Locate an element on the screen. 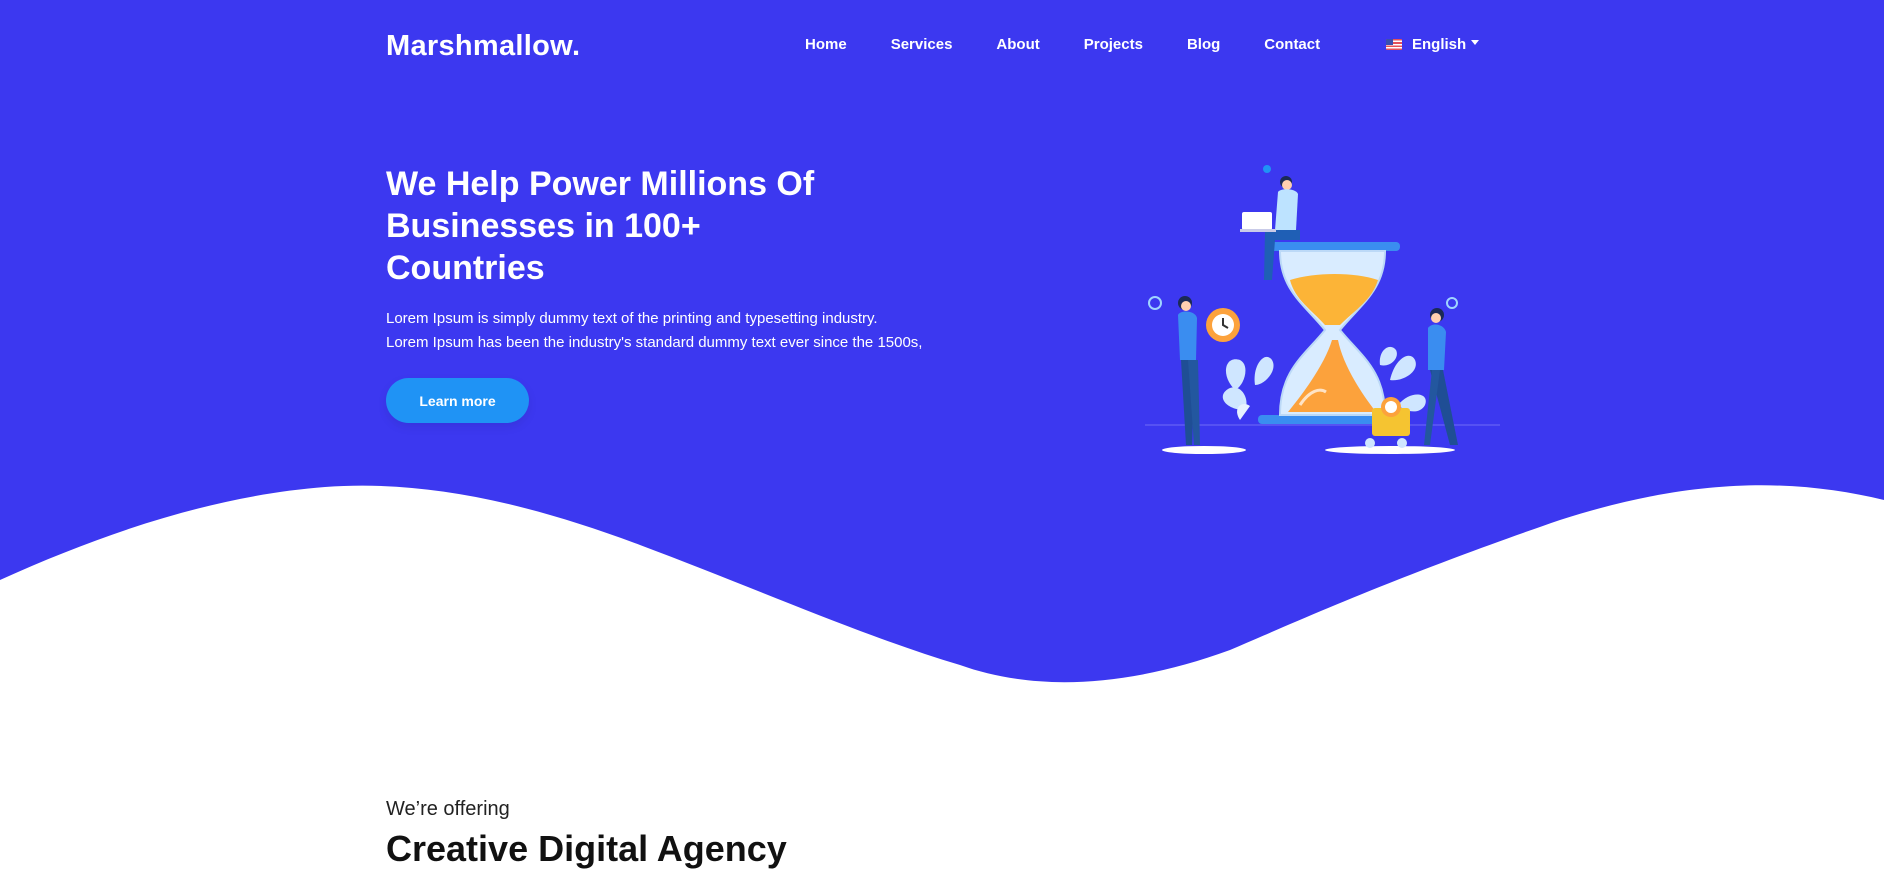 The image size is (1884, 885). language-label: English is located at coordinates (1439, 44).